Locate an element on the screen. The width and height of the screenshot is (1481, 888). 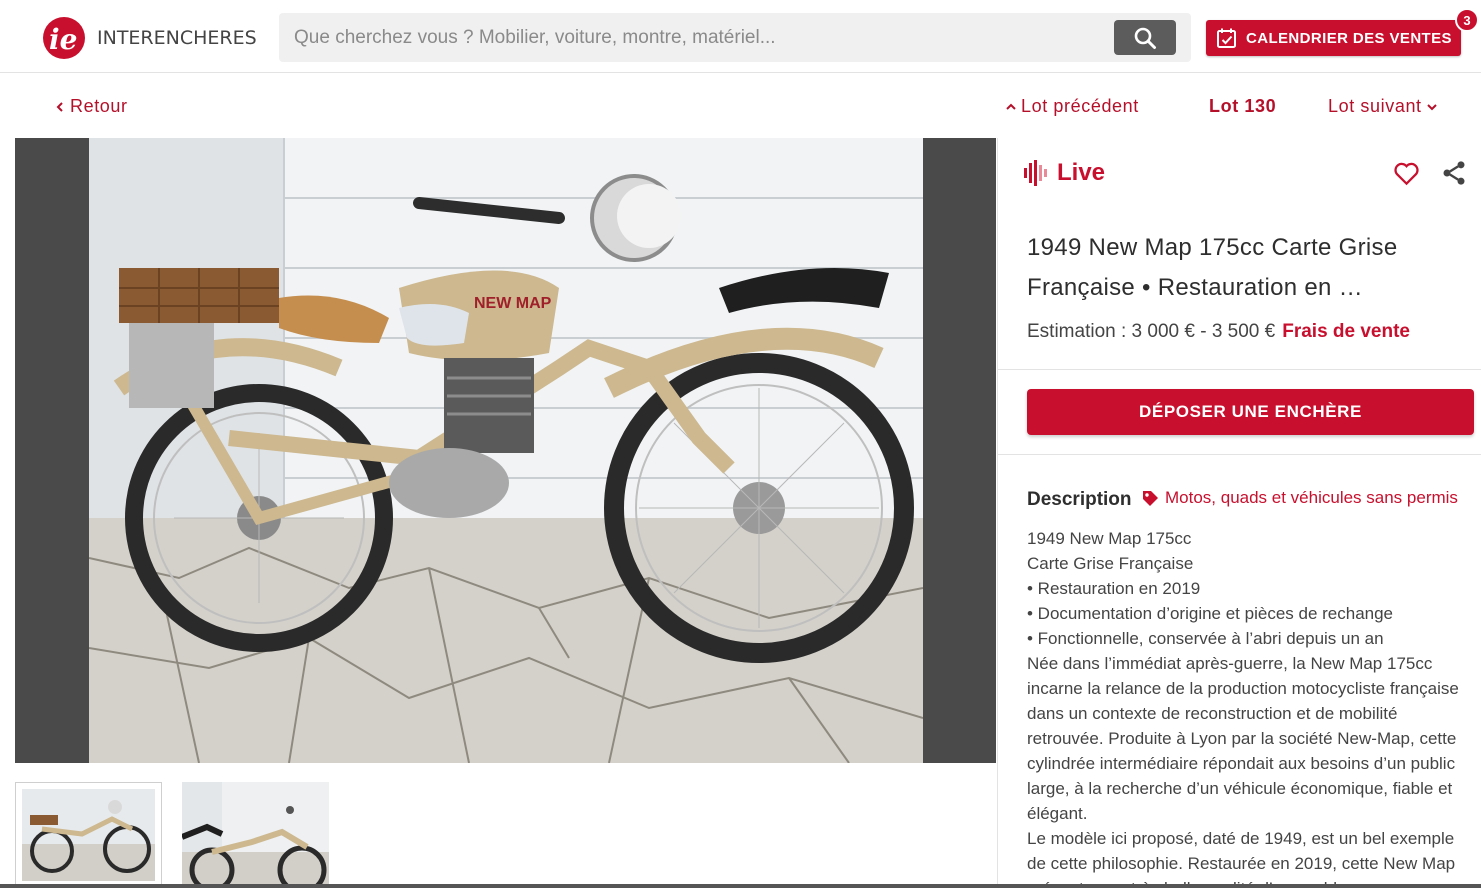
sales-fees-link: Frais de vente is located at coordinates (1346, 331).